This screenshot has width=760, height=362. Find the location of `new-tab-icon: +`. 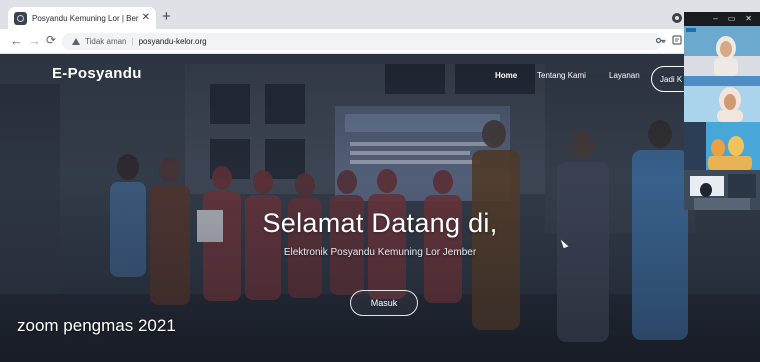

new-tab-icon: + is located at coordinates (166, 16).